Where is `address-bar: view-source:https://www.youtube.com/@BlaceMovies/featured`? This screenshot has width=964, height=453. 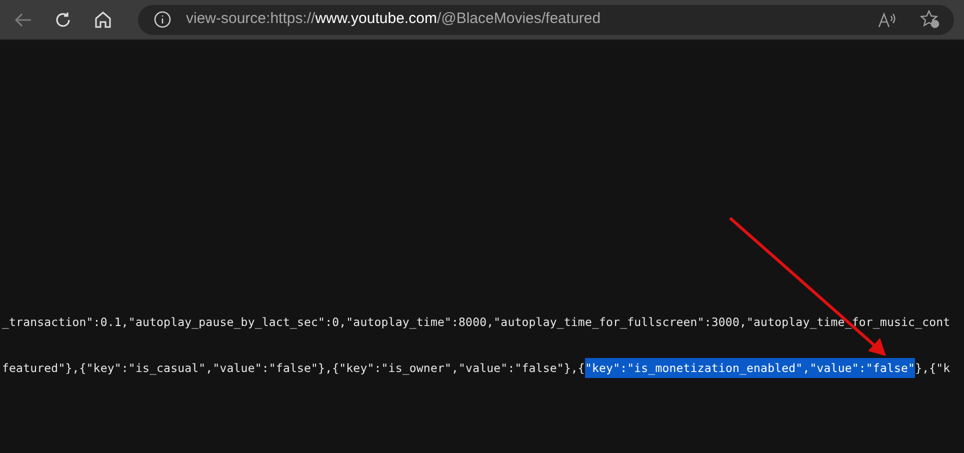 address-bar: view-source:https://www.youtube.com/@BlaceMovies/featured is located at coordinates (546, 19).